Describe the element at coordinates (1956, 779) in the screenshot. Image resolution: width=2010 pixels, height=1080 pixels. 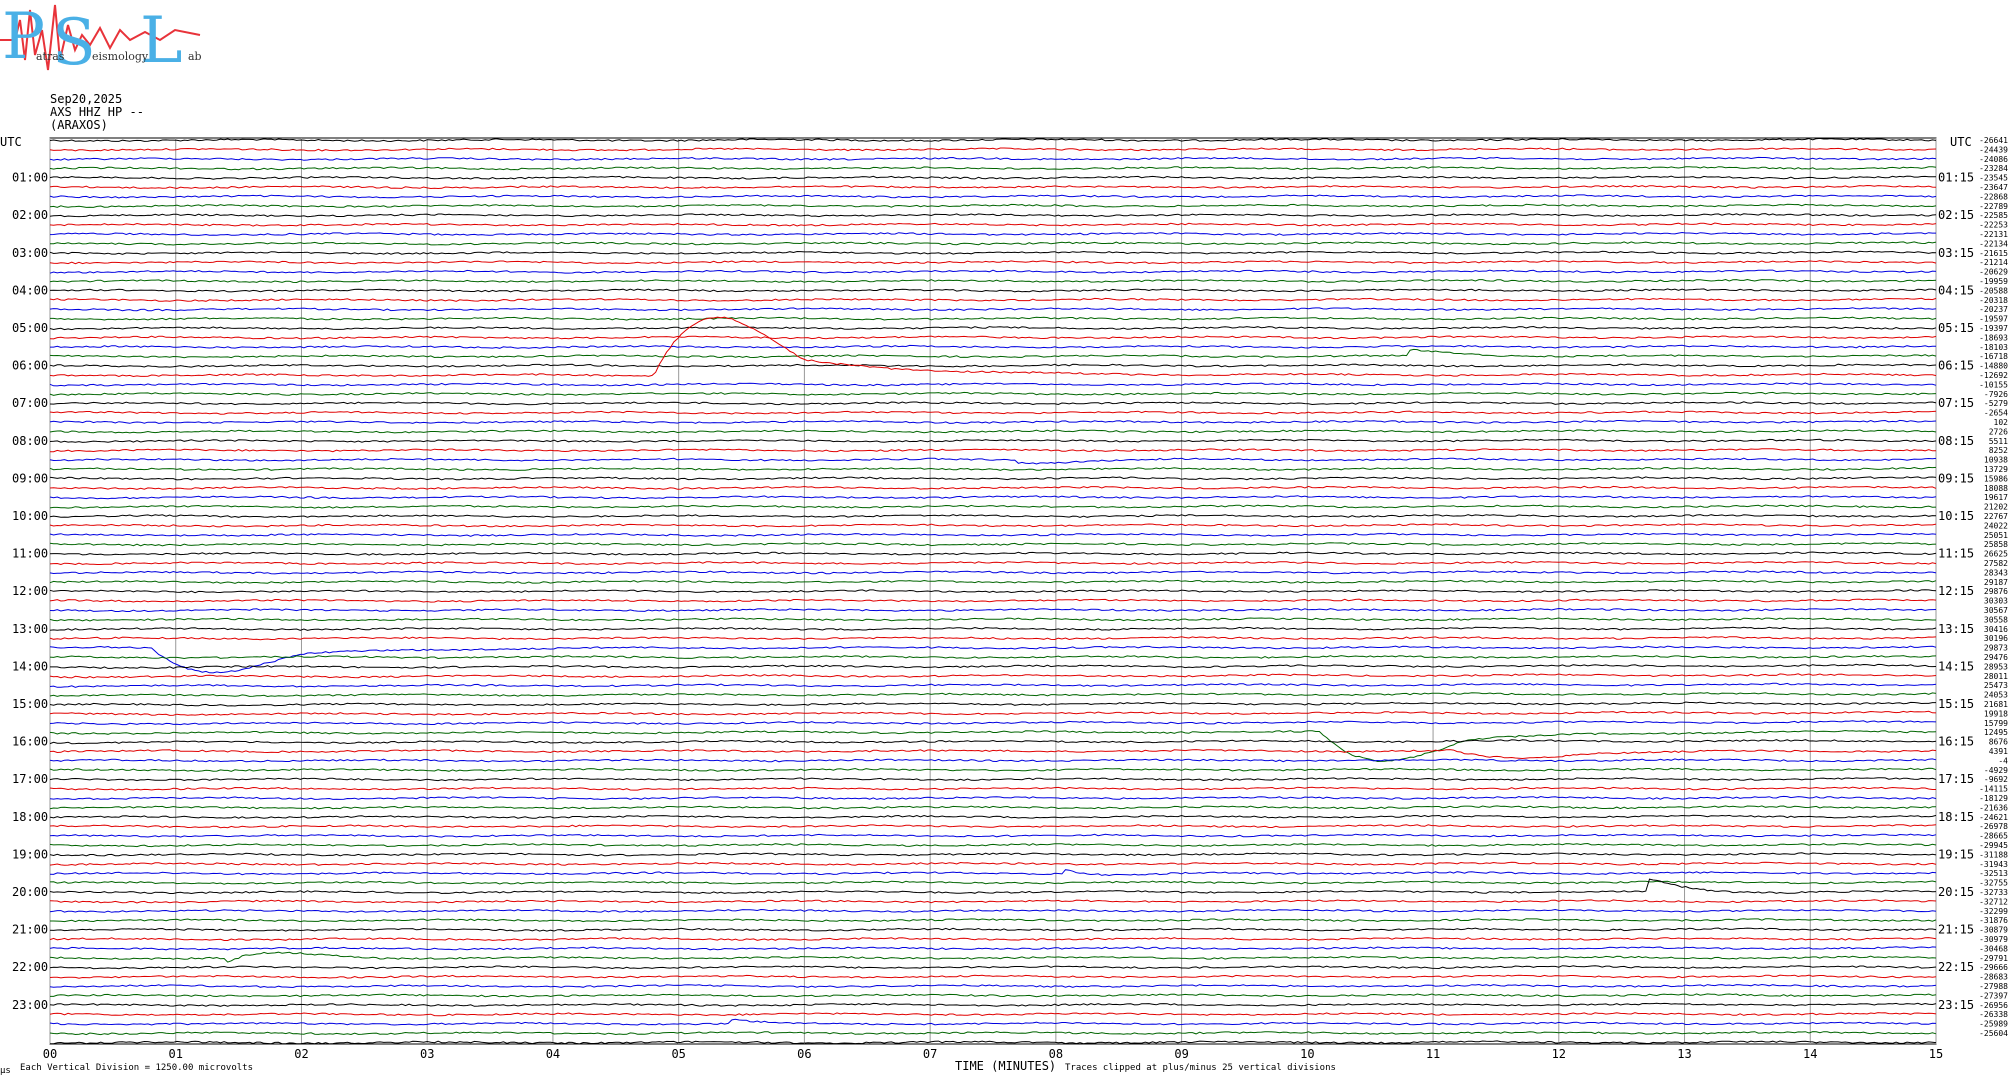
I see `hour-label-right: 17:15` at that location.